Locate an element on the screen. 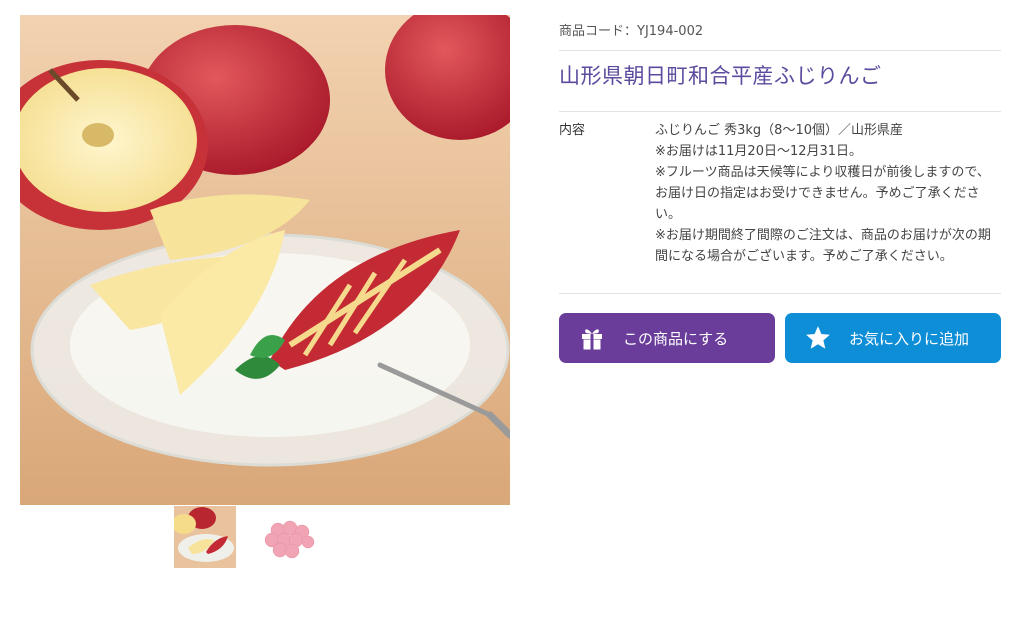 This screenshot has height=623, width=1024. select-product-label: この商品にする is located at coordinates (676, 338).